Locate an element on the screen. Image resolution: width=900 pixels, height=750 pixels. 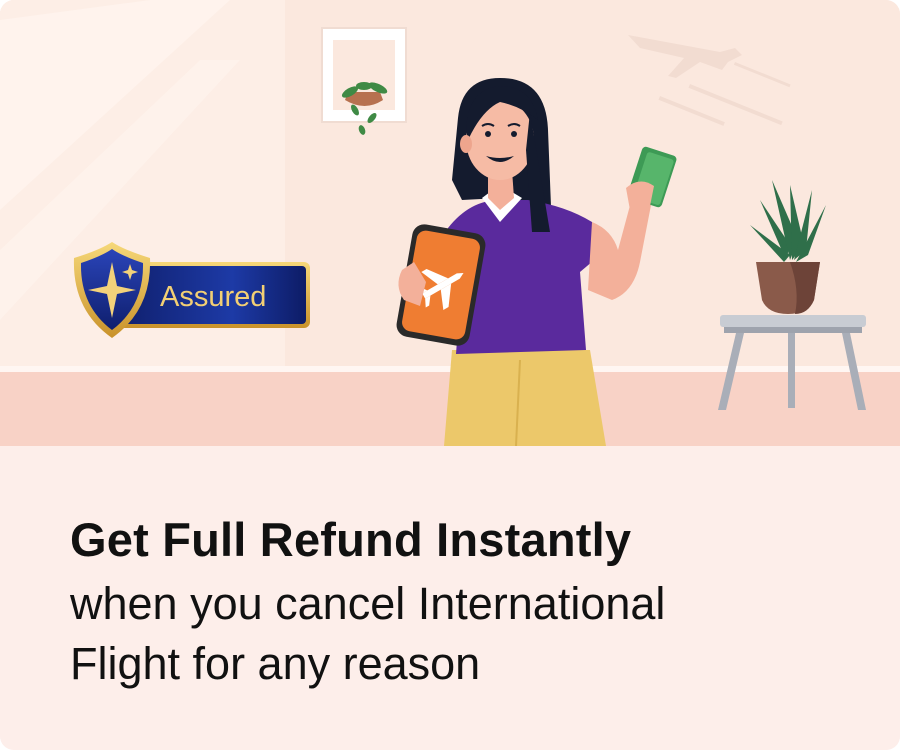
picture-frame is located at coordinates (364, 81).